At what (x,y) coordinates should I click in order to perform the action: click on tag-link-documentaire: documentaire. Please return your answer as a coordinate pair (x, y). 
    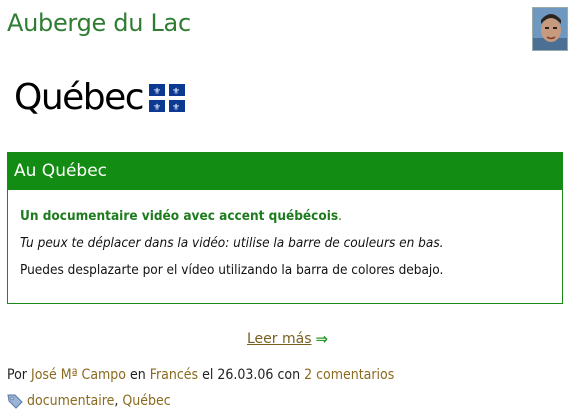
    Looking at the image, I should click on (70, 401).